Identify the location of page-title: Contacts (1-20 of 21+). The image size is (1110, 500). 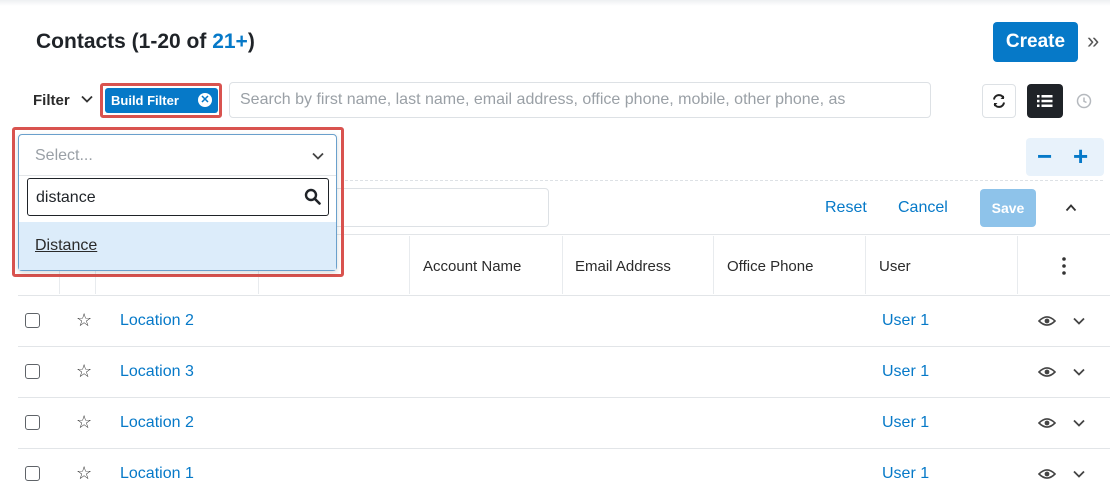
(145, 42).